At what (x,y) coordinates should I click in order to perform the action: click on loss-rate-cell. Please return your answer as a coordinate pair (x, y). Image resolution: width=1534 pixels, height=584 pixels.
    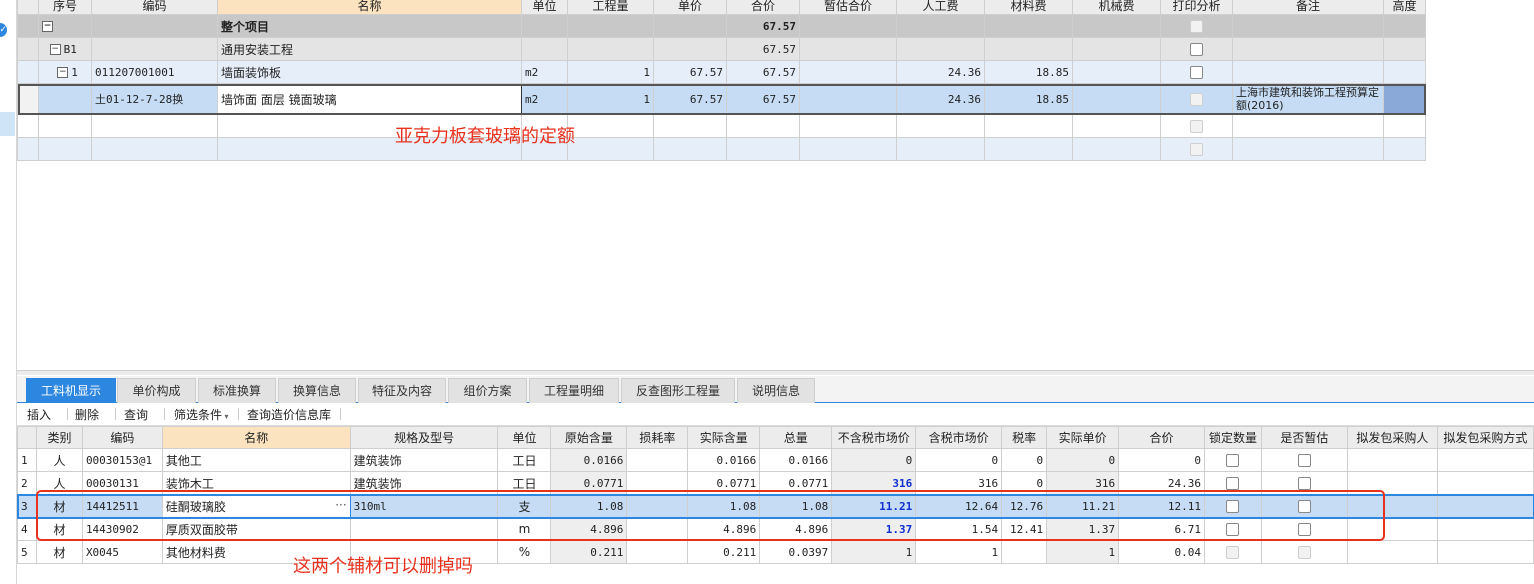
    Looking at the image, I should click on (657, 506).